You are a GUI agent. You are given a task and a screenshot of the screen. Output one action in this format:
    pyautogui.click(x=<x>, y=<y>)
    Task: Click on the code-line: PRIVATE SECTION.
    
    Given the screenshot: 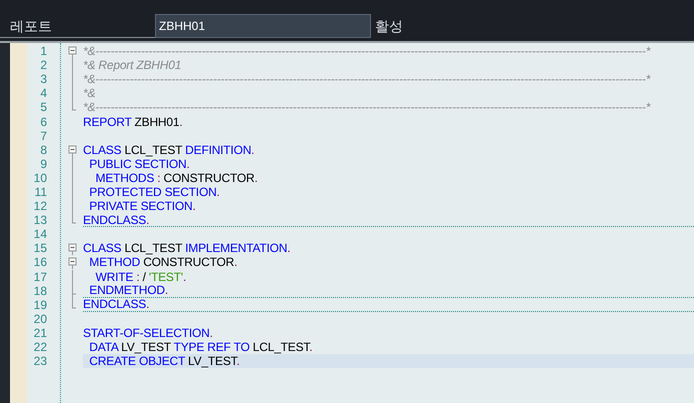 What is the action you would take?
    pyautogui.click(x=142, y=206)
    